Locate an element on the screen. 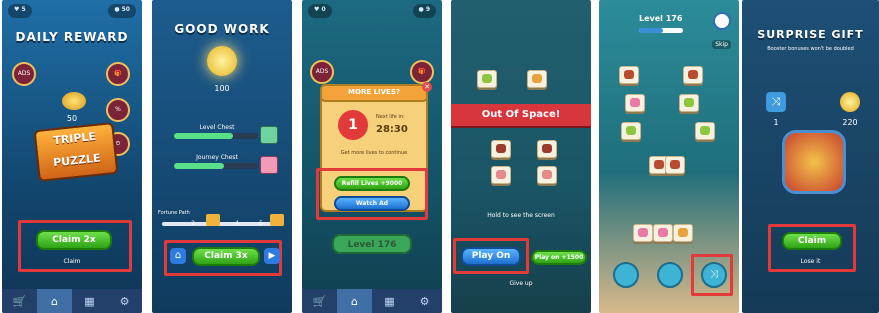 Image resolution: width=879 pixels, height=313 pixels. level-button: Level 176 is located at coordinates (372, 244).